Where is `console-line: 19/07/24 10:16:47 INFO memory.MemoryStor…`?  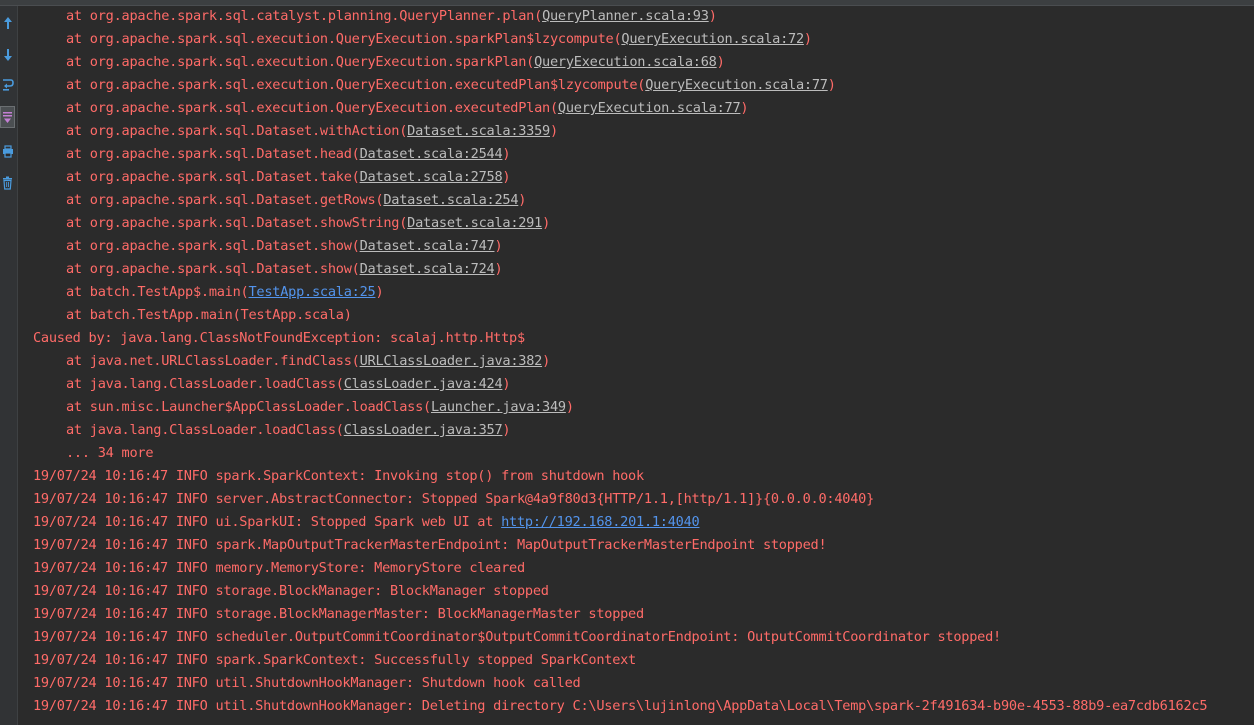 console-line: 19/07/24 10:16:47 INFO memory.MemoryStor… is located at coordinates (640, 568).